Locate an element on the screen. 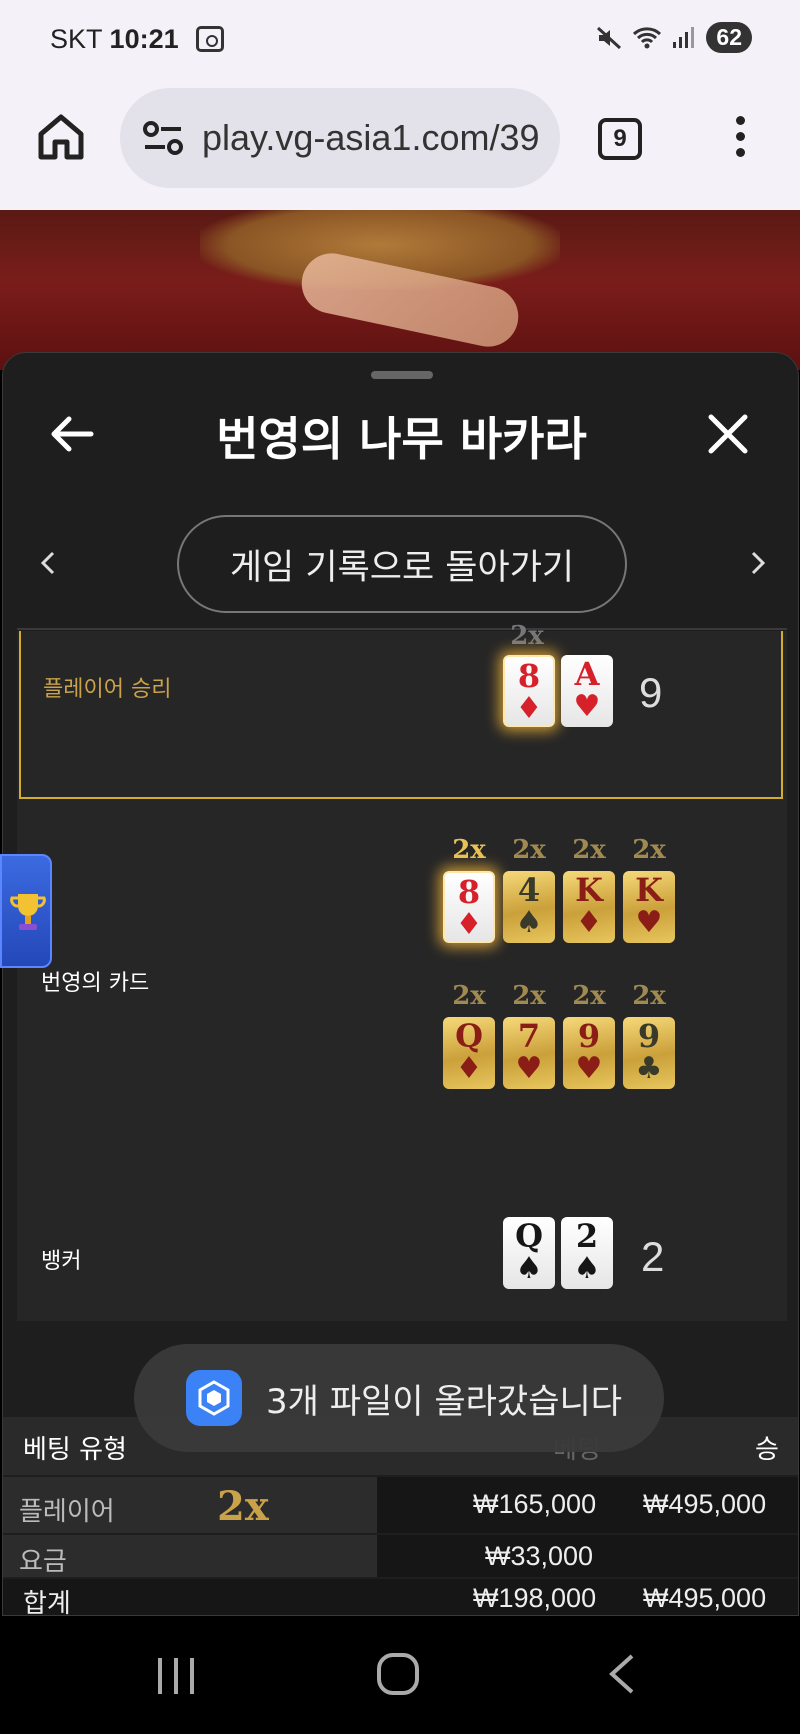  browser-toolbar: play.vg-asia1.com/39 9 is located at coordinates (400, 146).